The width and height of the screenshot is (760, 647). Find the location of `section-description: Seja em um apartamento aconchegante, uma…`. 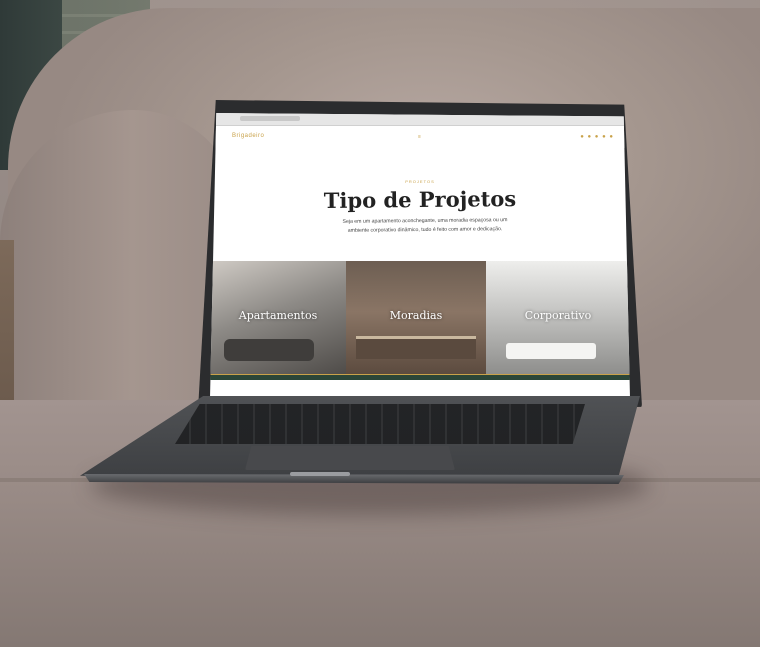

section-description: Seja em um apartamento aconchegante, uma… is located at coordinates (425, 225).